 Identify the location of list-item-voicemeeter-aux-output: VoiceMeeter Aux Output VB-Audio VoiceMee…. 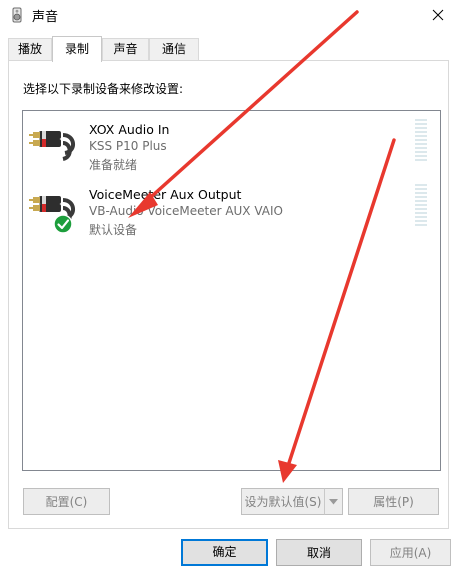
(231, 210).